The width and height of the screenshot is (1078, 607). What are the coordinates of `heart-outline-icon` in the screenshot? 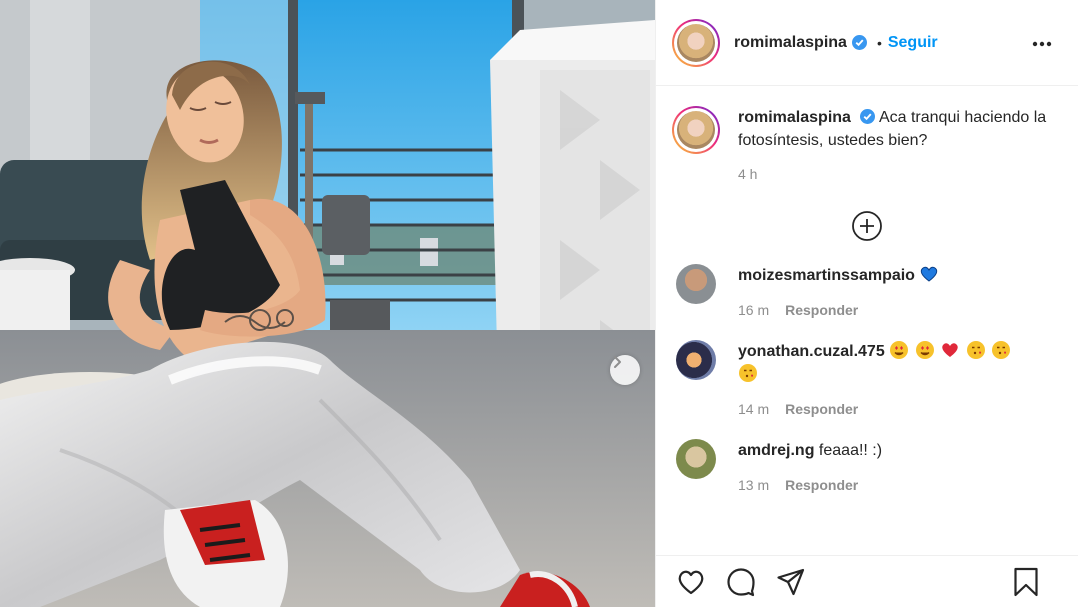 It's located at (691, 582).